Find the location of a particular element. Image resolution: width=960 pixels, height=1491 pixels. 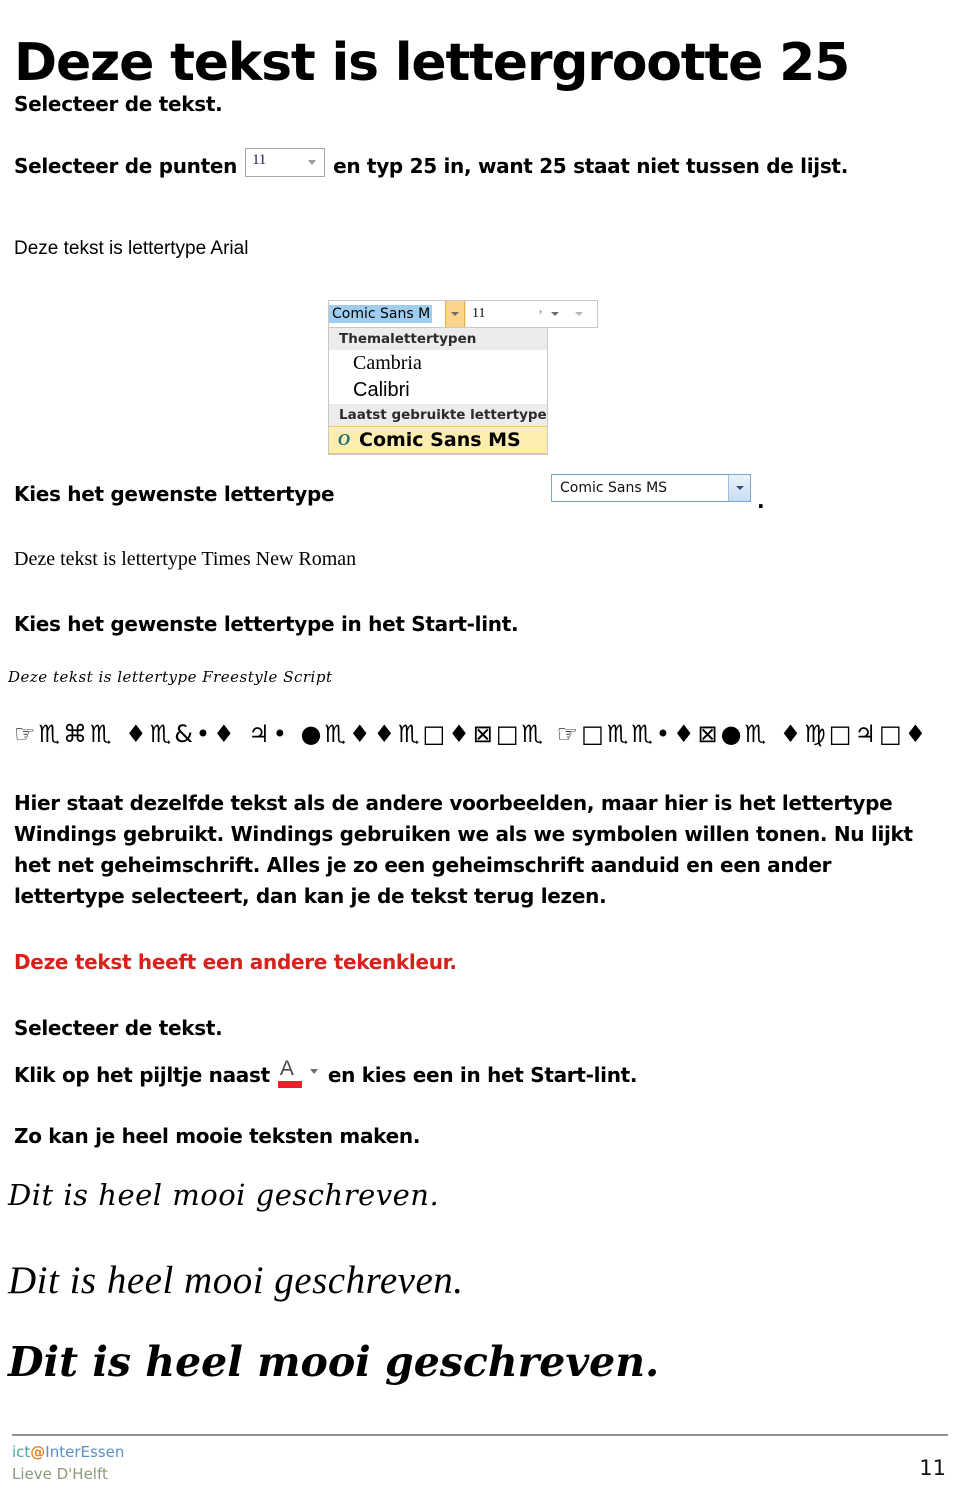

brand-part-interessen: InterEssen is located at coordinates (85, 1452).